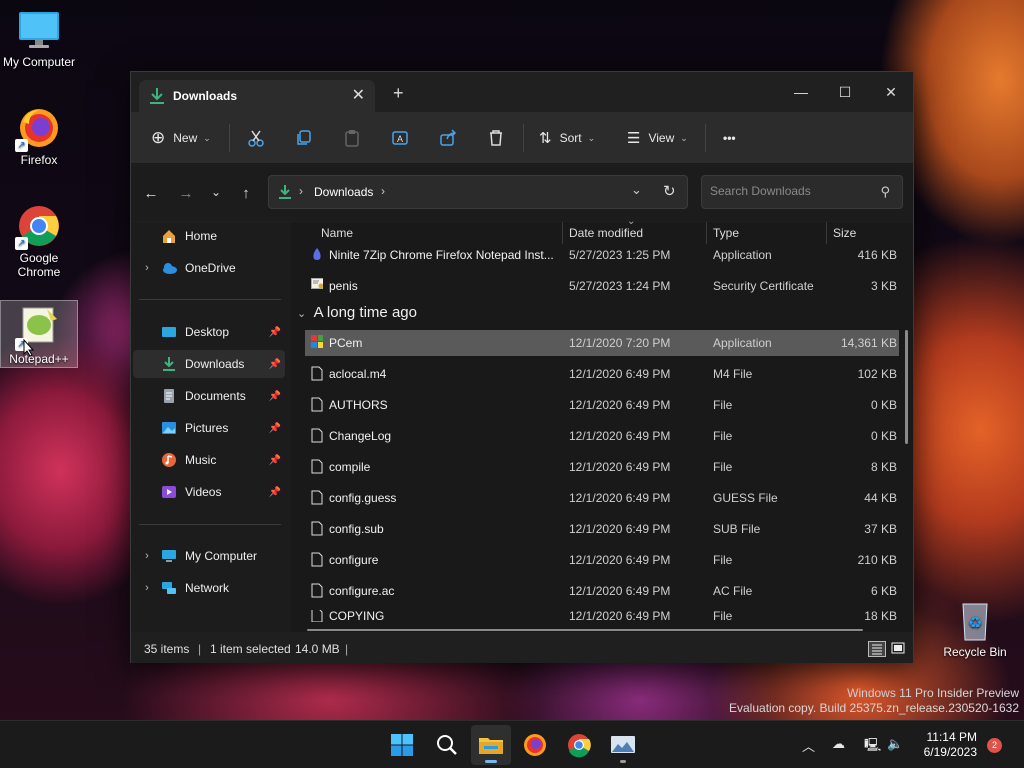  What do you see at coordinates (478, 192) in the screenshot?
I see `address-bar: › Downloads › ⌄ ↻` at bounding box center [478, 192].